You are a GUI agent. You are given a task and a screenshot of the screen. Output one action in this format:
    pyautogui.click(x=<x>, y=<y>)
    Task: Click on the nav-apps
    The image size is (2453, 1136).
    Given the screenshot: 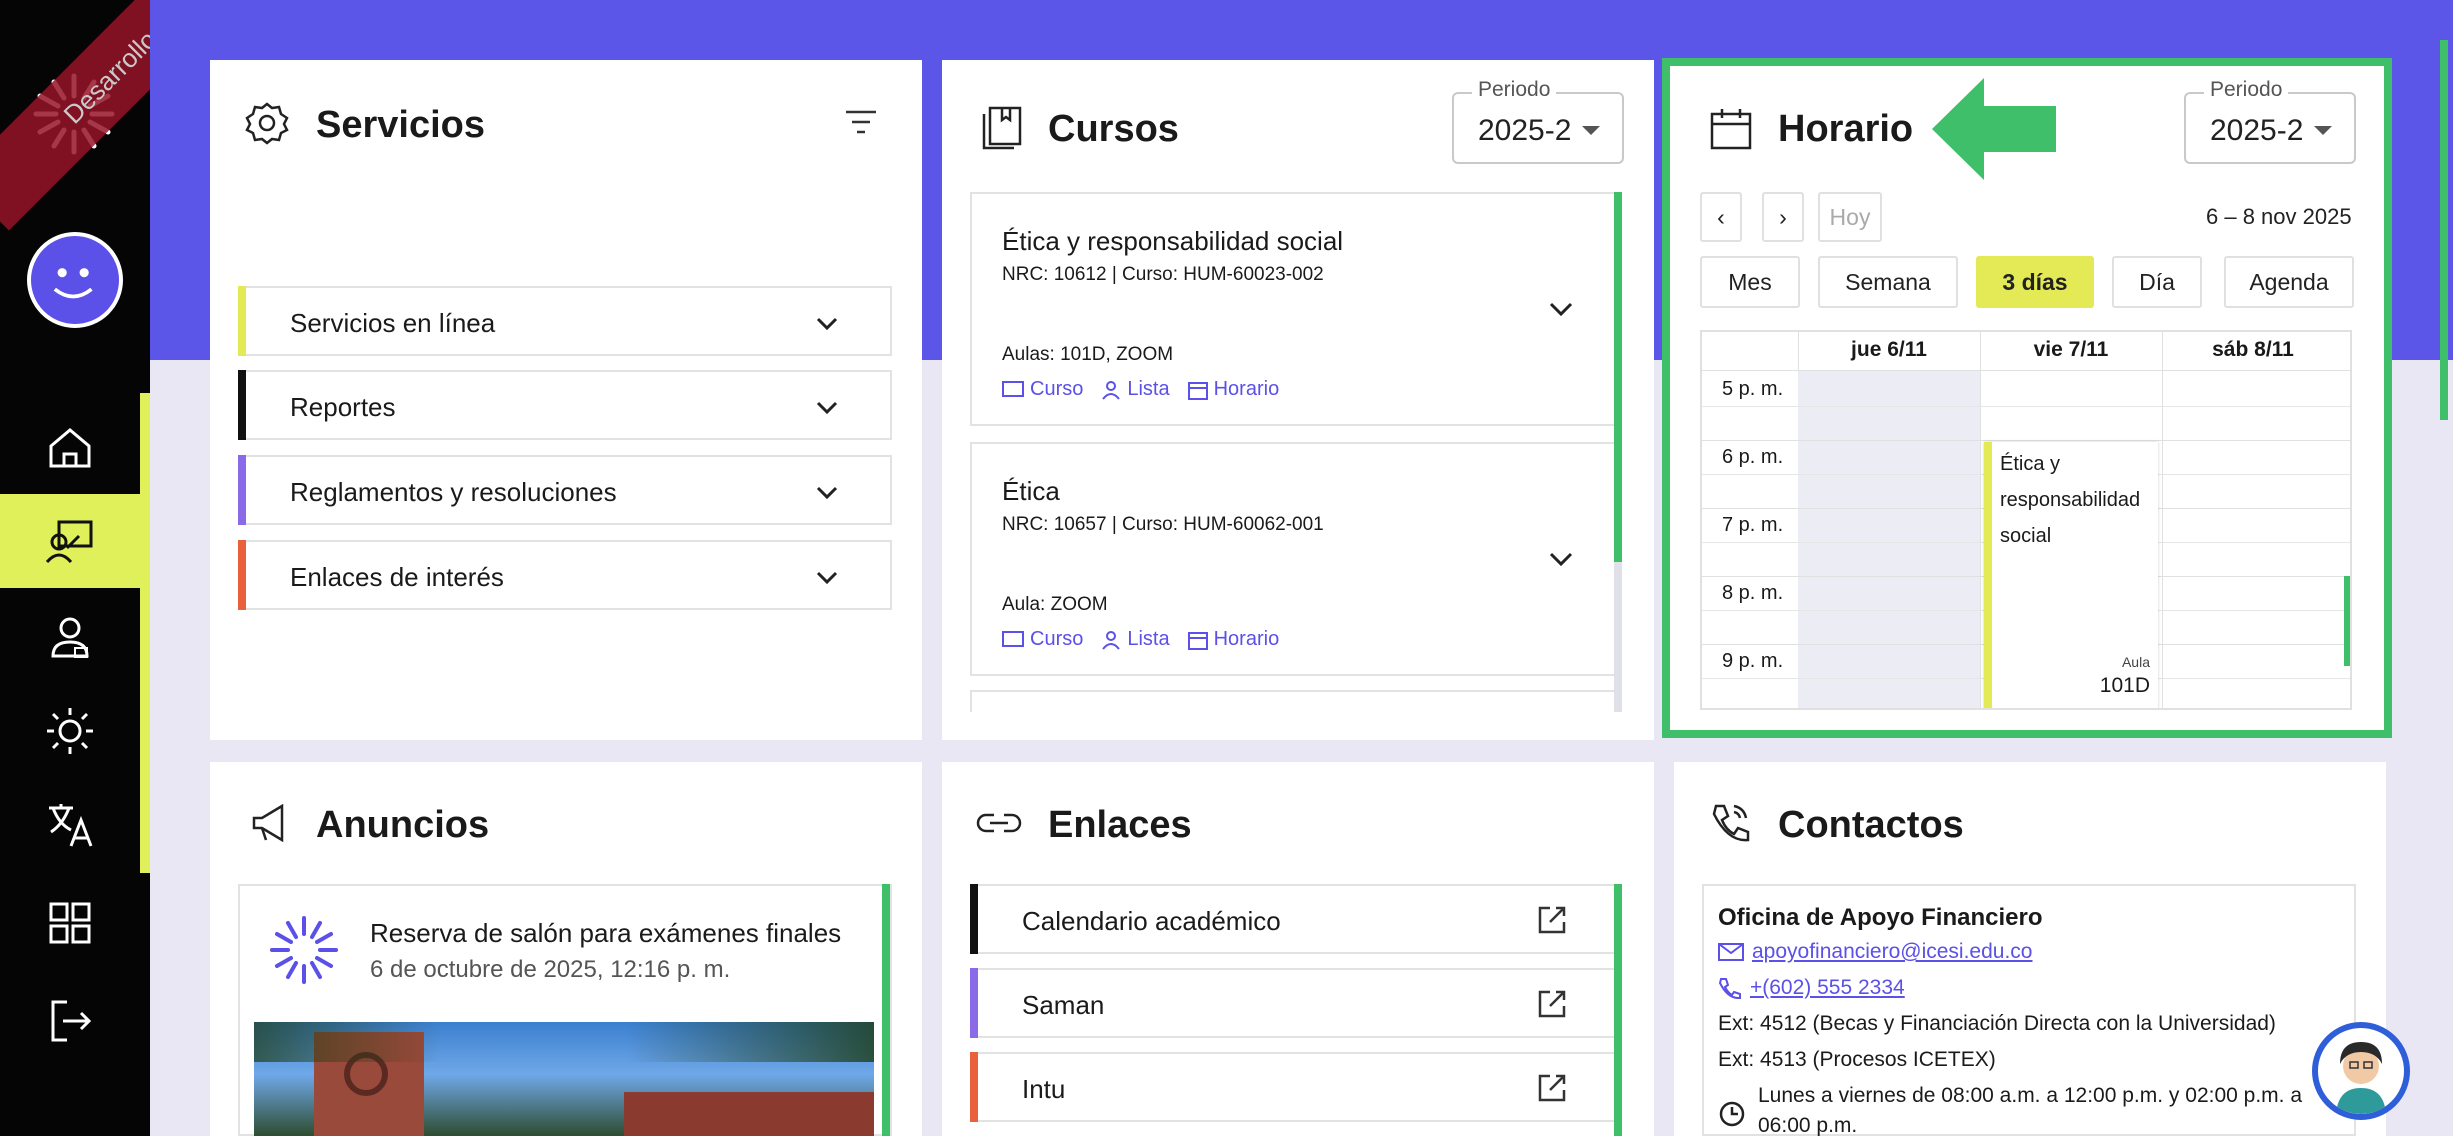 What is the action you would take?
    pyautogui.click(x=70, y=923)
    